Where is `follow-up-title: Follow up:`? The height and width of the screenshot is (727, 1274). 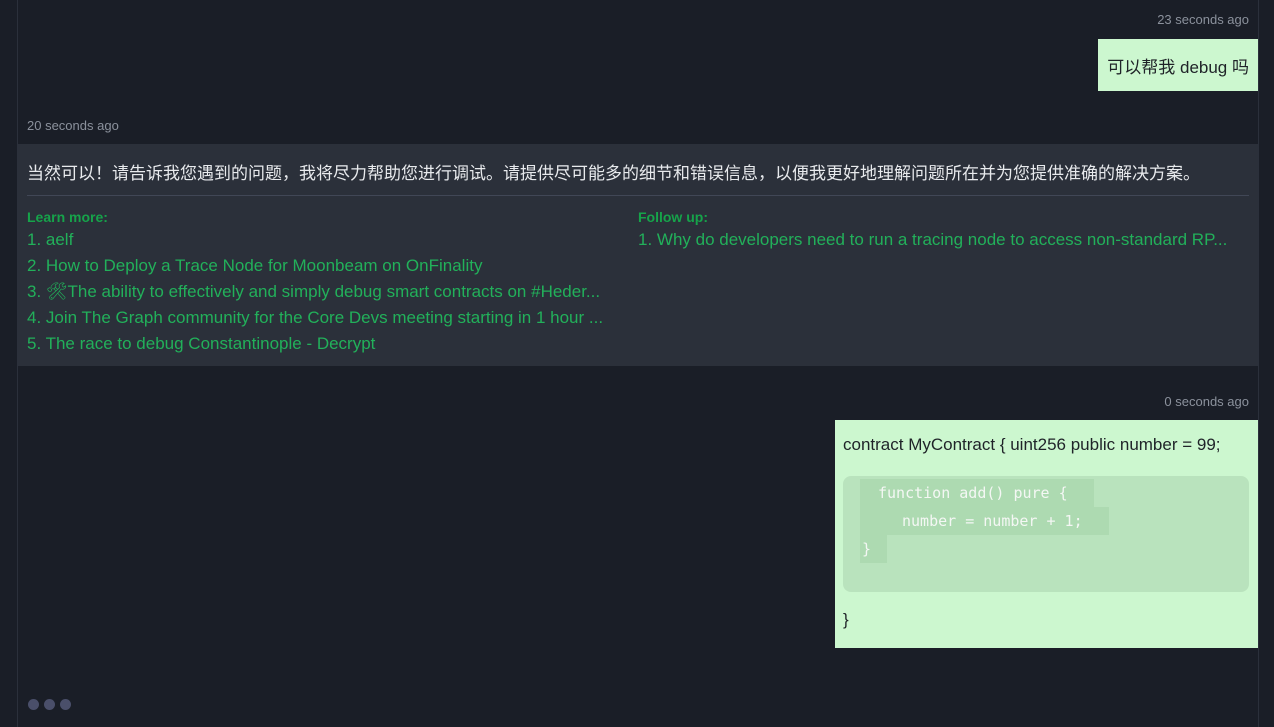
follow-up-title: Follow up: is located at coordinates (673, 217).